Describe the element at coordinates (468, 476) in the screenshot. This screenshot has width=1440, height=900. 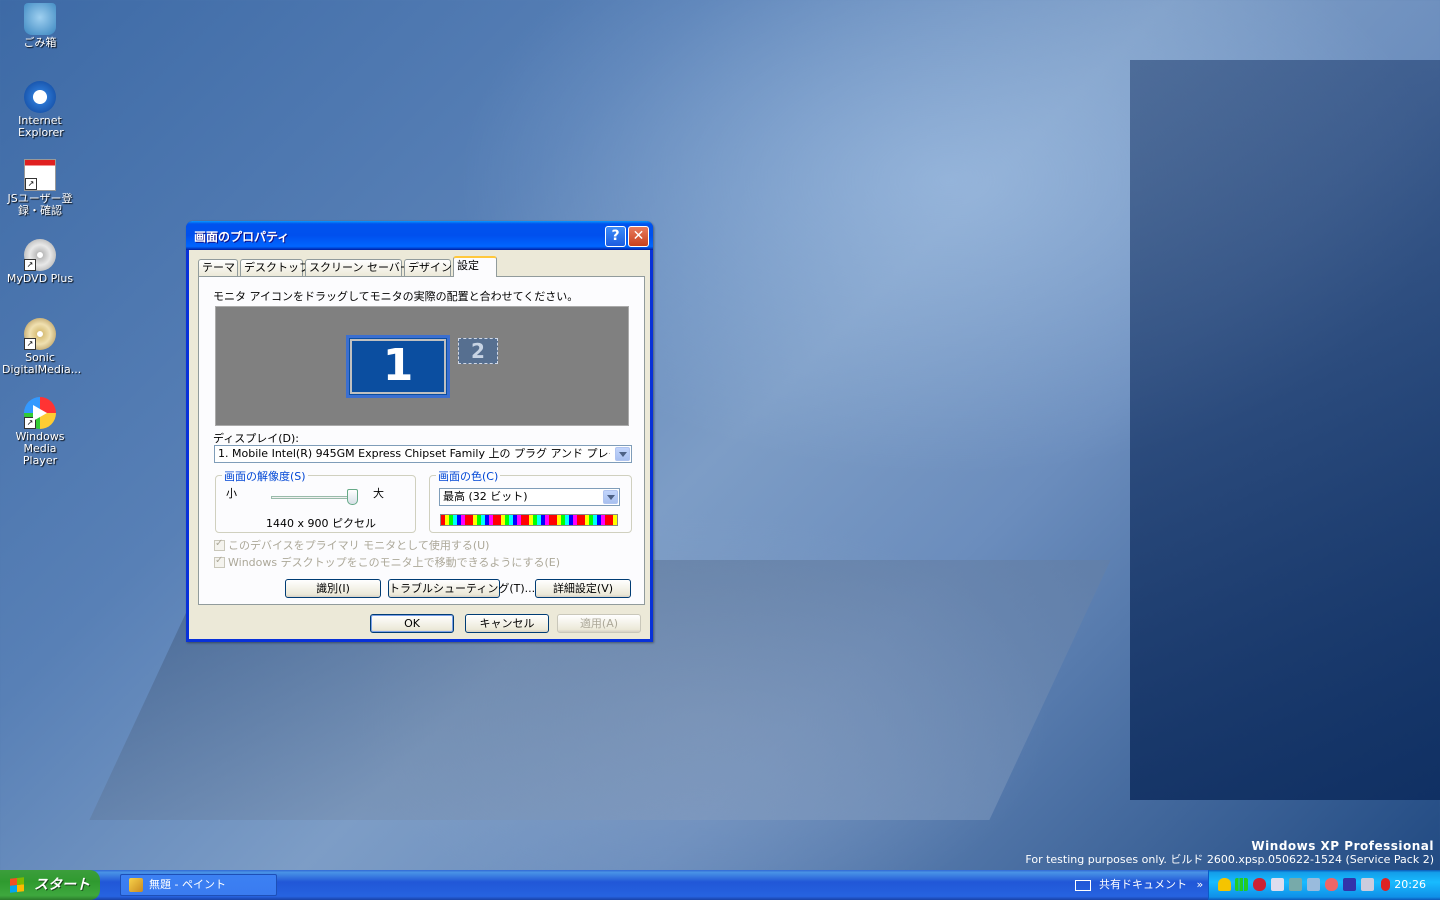
I see `color-group-title: 画面の色(C)` at that location.